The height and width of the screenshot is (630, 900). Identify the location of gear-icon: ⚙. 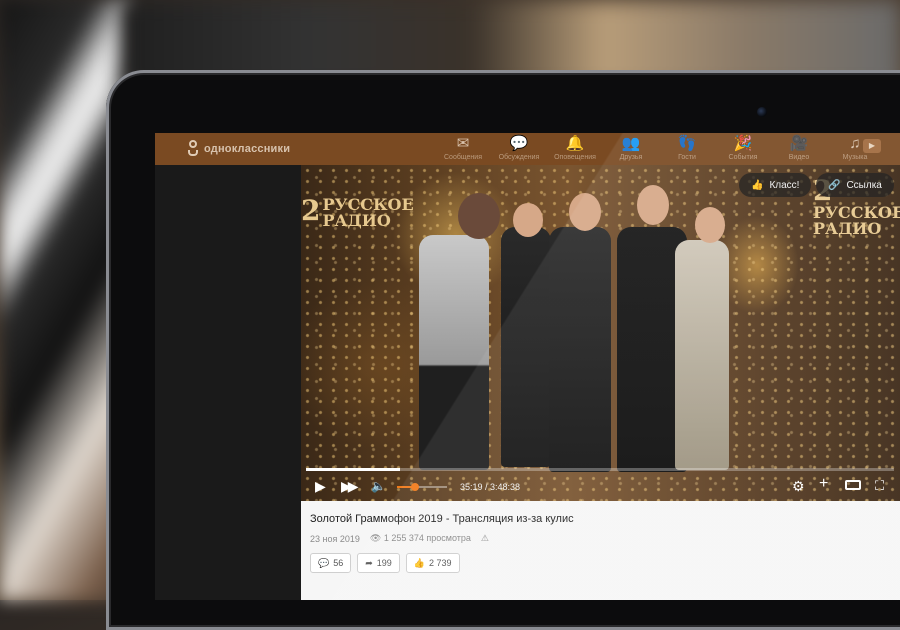
(798, 486).